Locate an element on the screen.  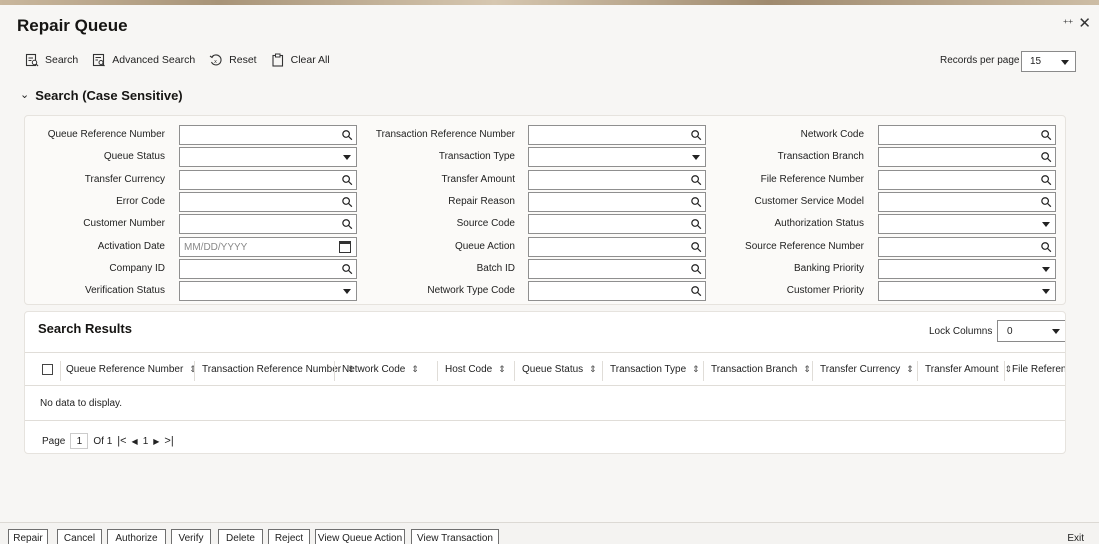
queue-action-field: ⚲ is located at coordinates (617, 246).